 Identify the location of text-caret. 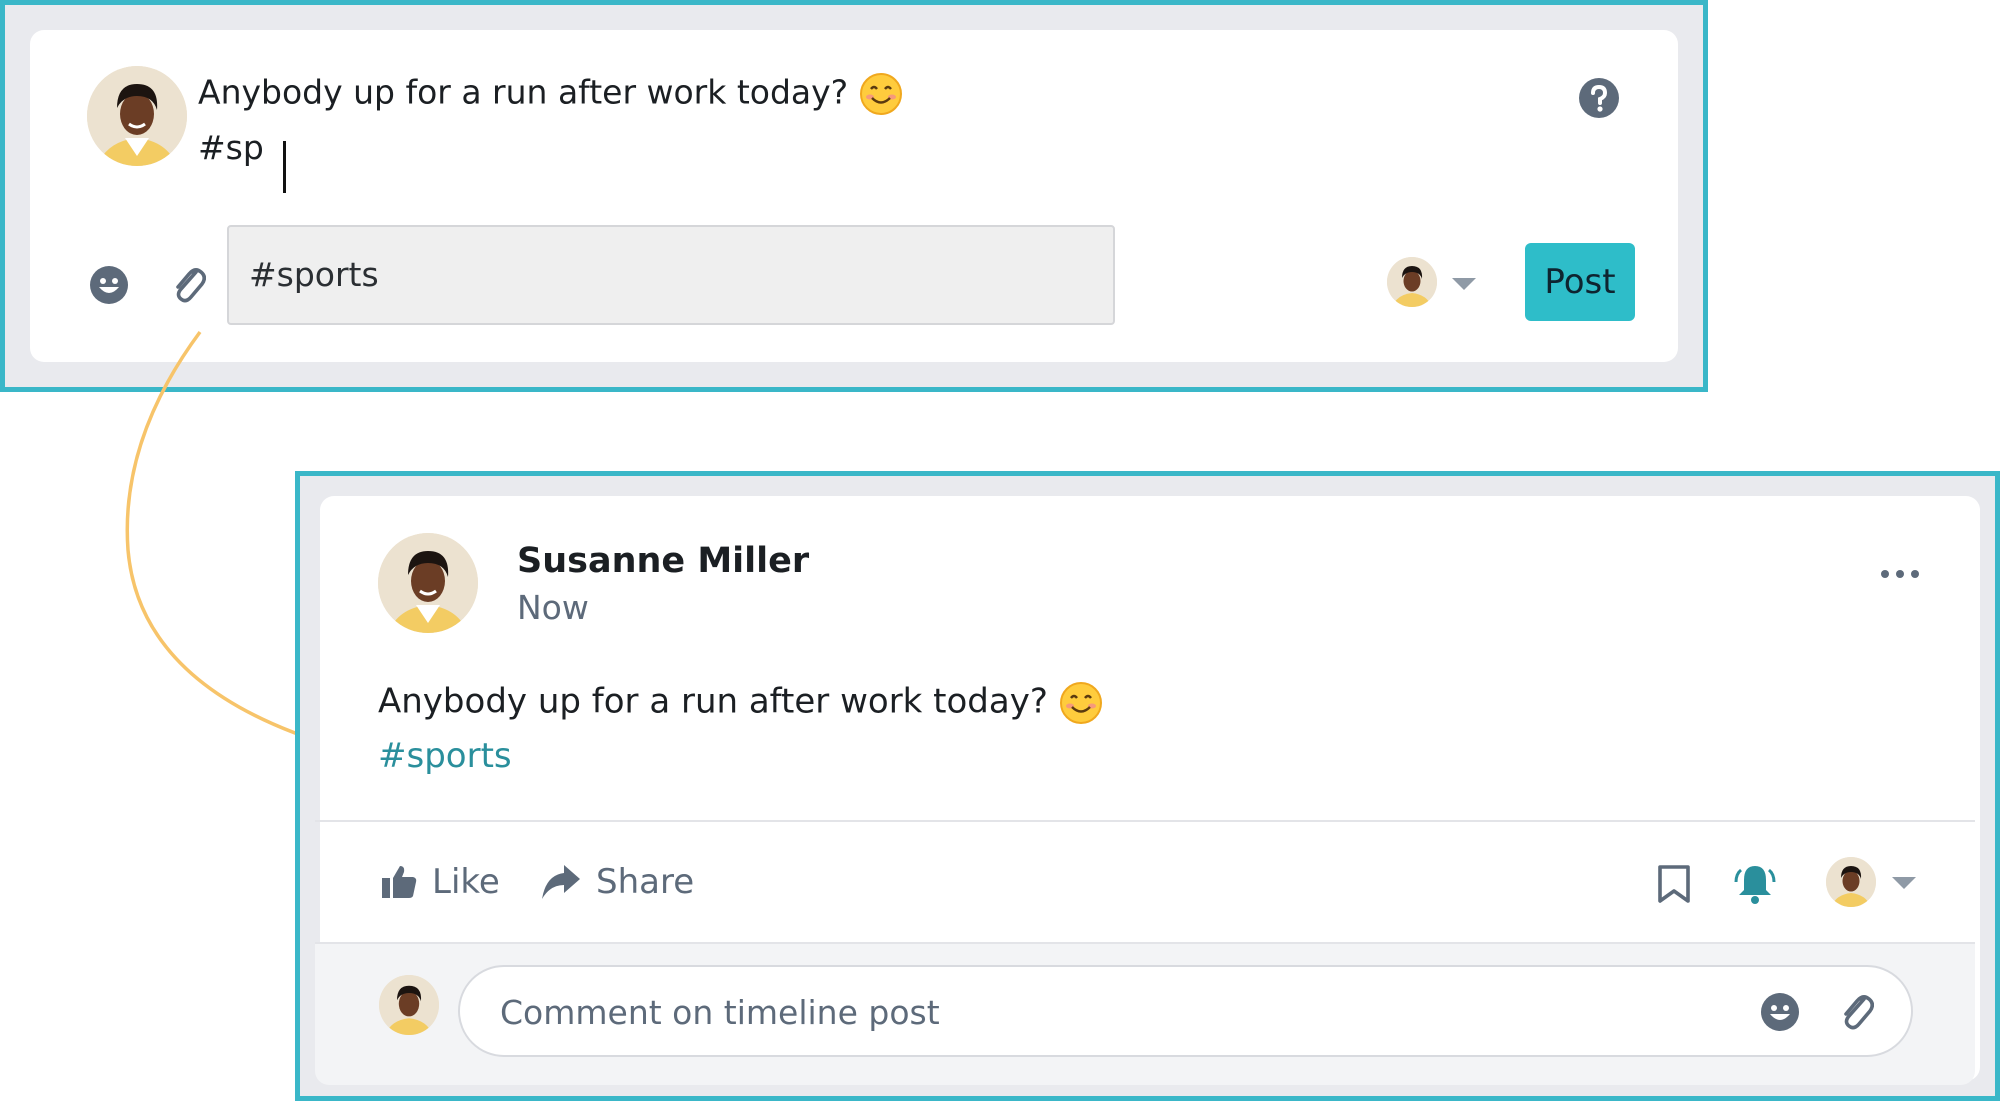
(284, 167).